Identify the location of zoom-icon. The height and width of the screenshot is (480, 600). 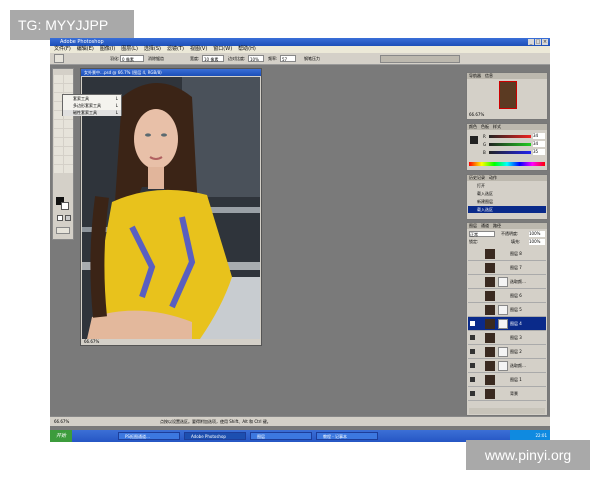
(68, 169).